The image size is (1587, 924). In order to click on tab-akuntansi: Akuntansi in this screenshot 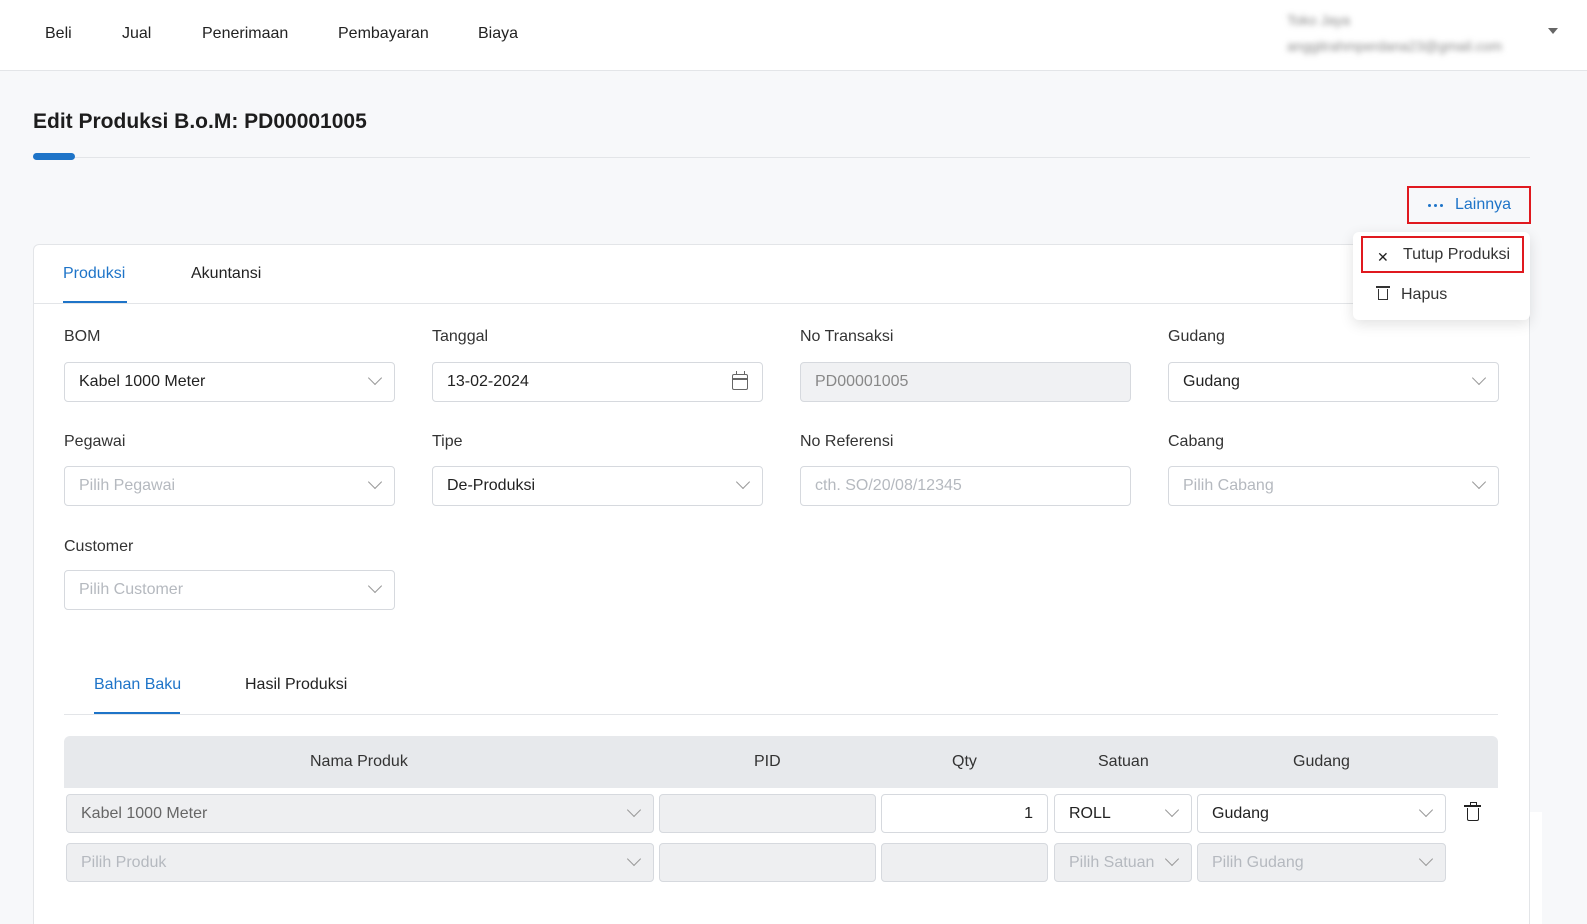, I will do `click(226, 274)`.